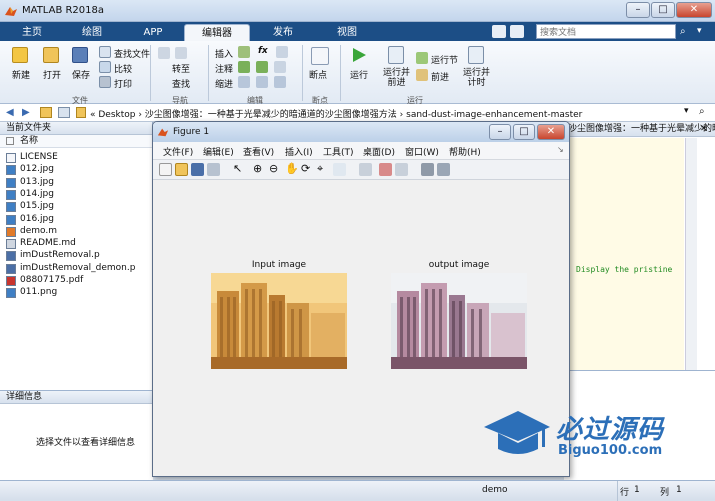  I want to click on run-section-button: 运行节, so click(444, 59).